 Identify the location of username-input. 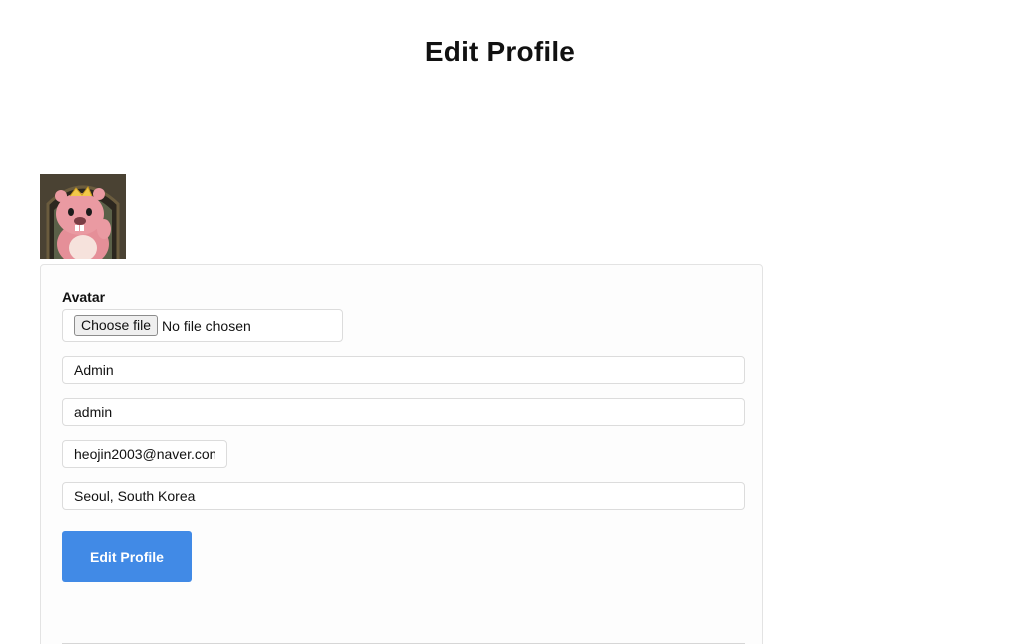
(403, 412).